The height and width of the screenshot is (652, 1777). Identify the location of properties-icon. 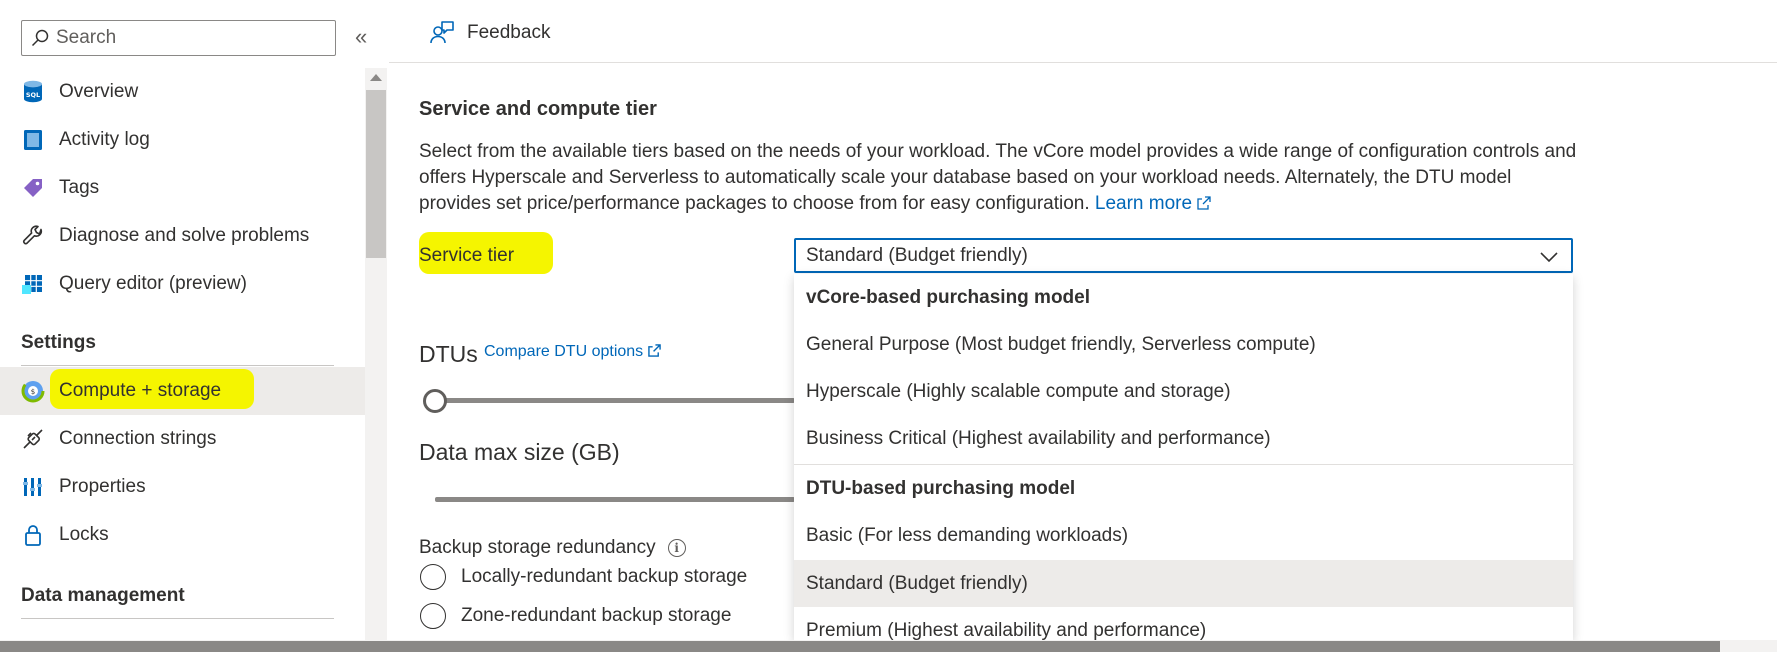
(33, 487).